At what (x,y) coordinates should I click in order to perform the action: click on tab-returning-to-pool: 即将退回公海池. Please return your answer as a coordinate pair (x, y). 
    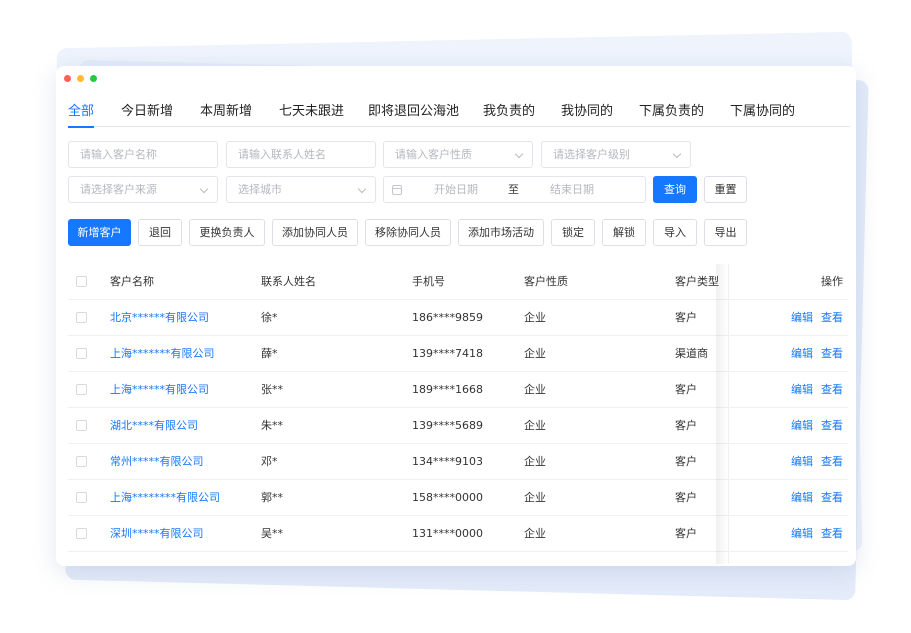
    Looking at the image, I should click on (413, 113).